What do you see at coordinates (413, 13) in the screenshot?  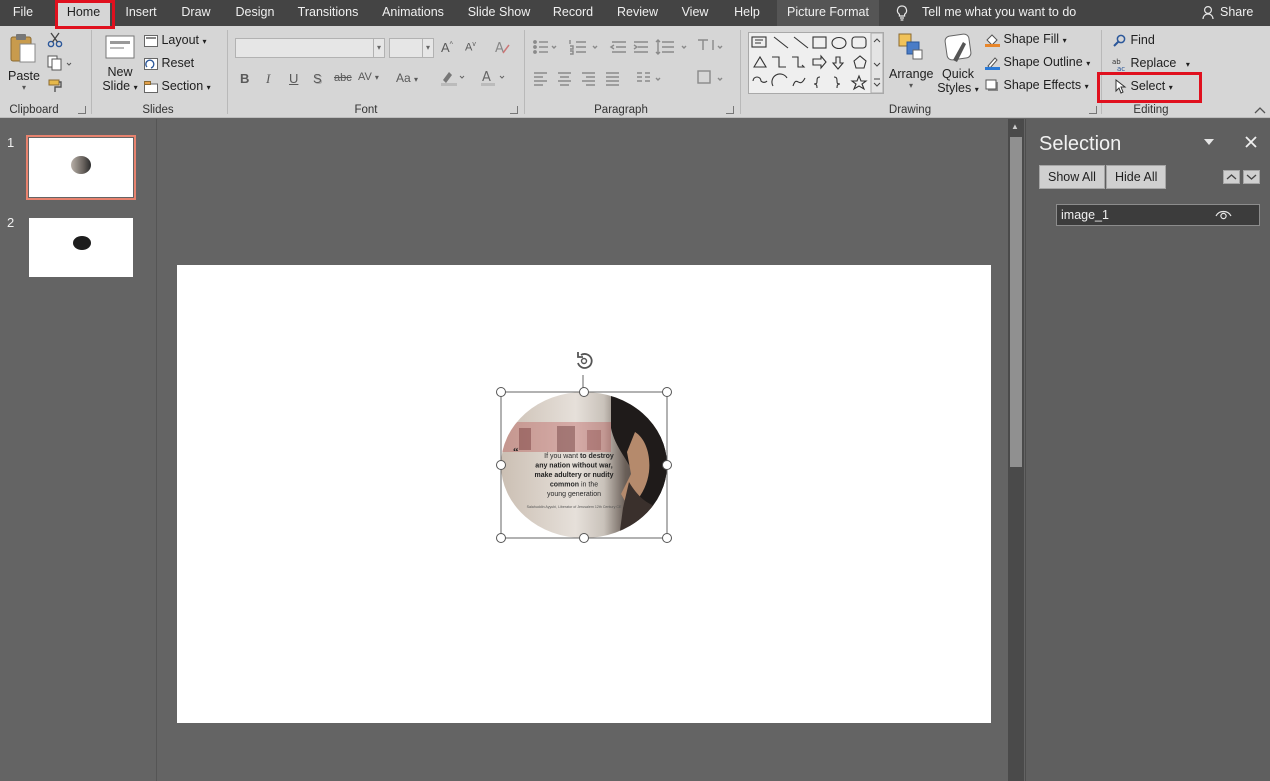 I see `tab-animations: Animations` at bounding box center [413, 13].